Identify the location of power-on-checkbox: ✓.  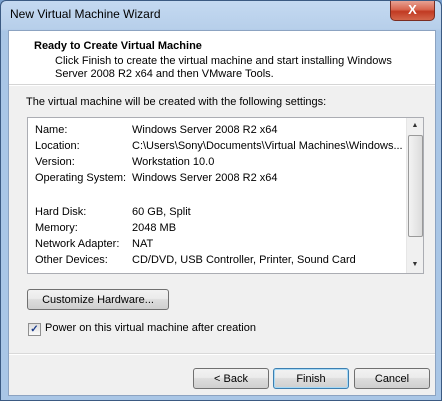
(34, 329).